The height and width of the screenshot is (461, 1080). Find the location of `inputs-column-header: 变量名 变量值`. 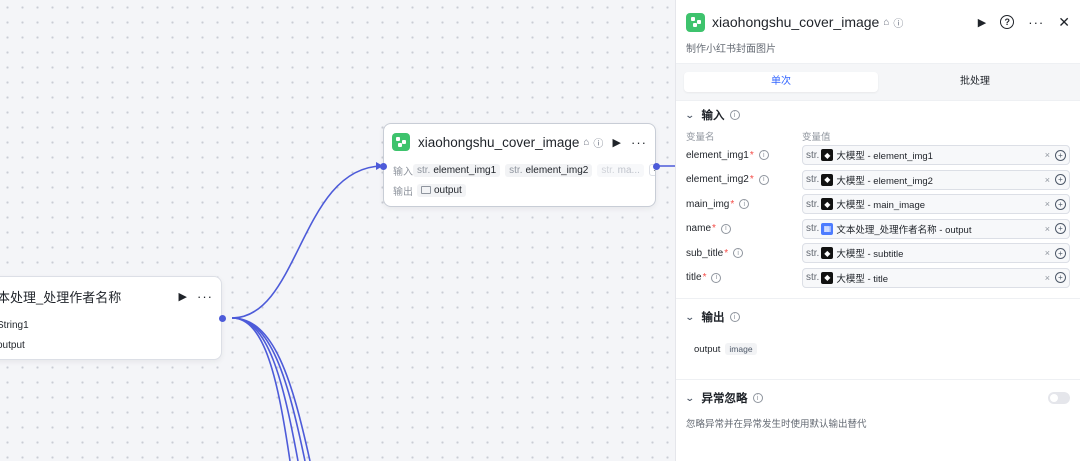

inputs-column-header: 变量名 变量值 is located at coordinates (878, 136).